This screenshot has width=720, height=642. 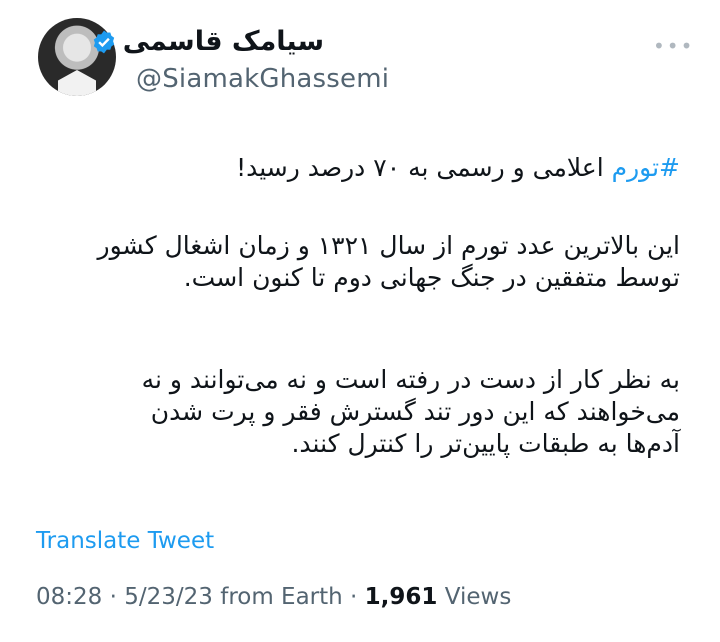 I want to click on tweet-line-1: #تورم اعلامی و رسمی به ۷۰ درصد رسید!, so click(x=360, y=168).